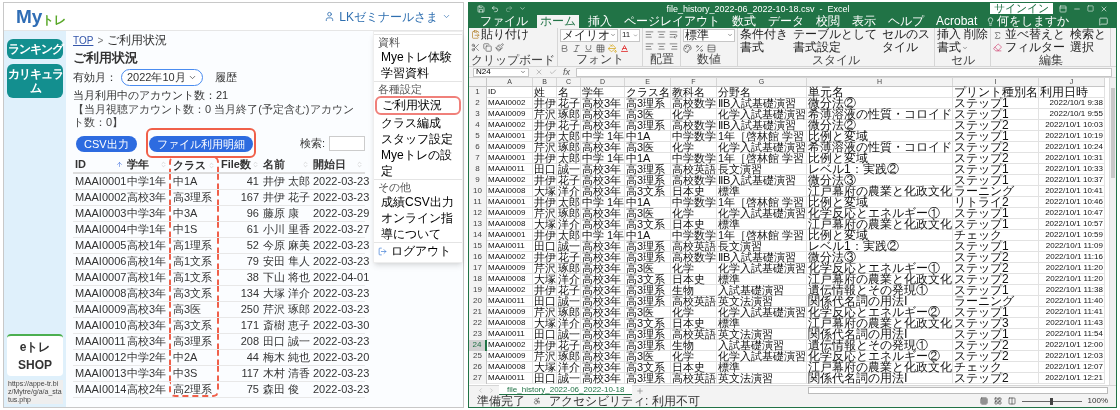 The image size is (1120, 410). Describe the element at coordinates (83, 40) in the screenshot. I see `breadcrumb-link: TOP` at that location.